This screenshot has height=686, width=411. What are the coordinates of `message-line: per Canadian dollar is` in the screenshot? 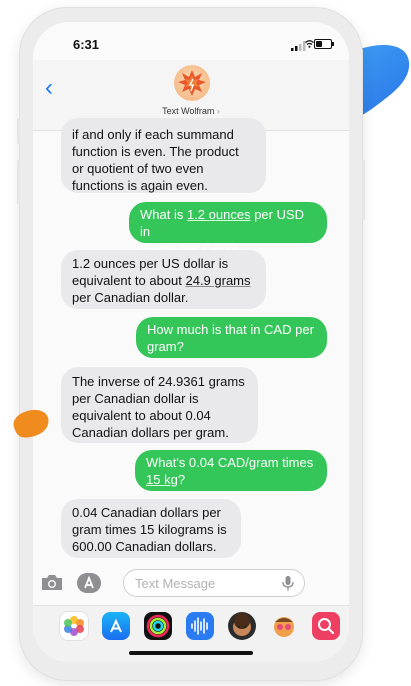 It's located at (135, 398).